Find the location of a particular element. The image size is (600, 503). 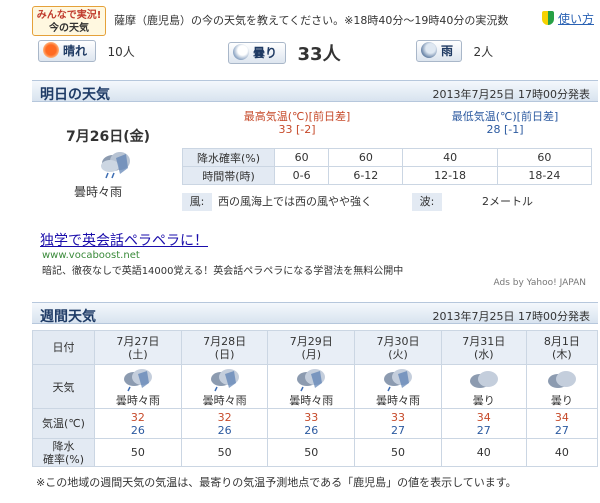

precip-row: 降水 確率(%) 50 50 50 50 40 40 is located at coordinates (315, 452).